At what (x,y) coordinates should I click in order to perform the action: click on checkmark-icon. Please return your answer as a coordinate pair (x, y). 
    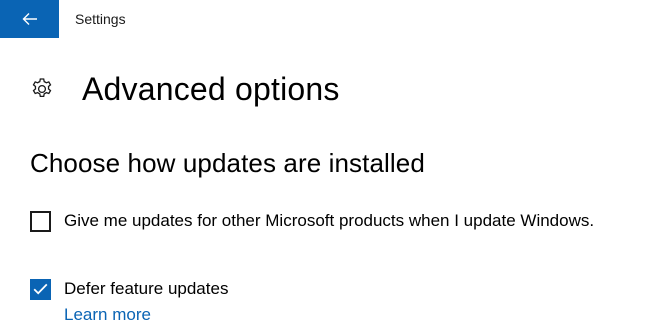
    Looking at the image, I should click on (40, 289).